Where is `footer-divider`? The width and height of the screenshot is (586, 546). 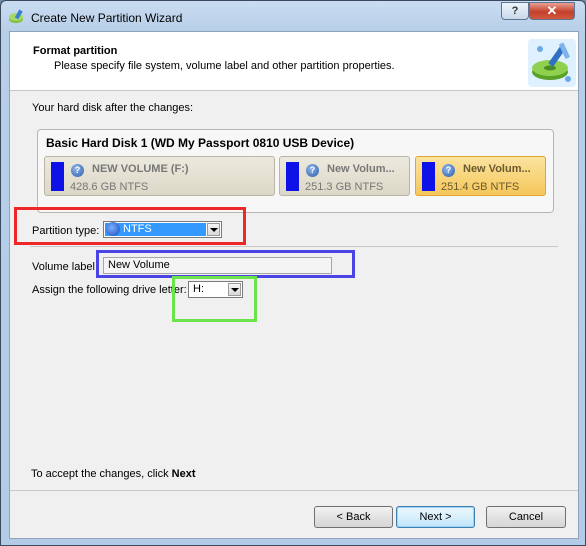 footer-divider is located at coordinates (294, 490).